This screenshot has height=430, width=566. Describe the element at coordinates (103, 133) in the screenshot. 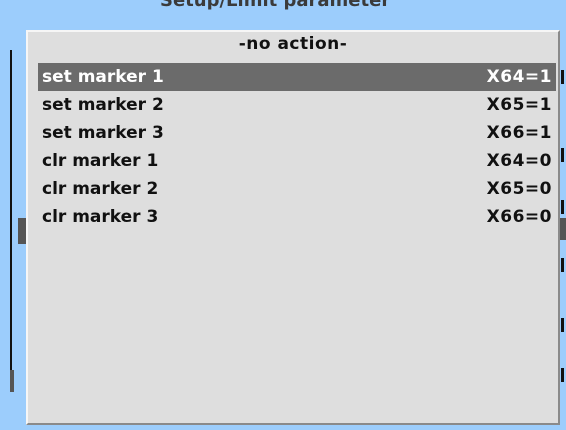

I see `list-item-label: set marker 3` at that location.